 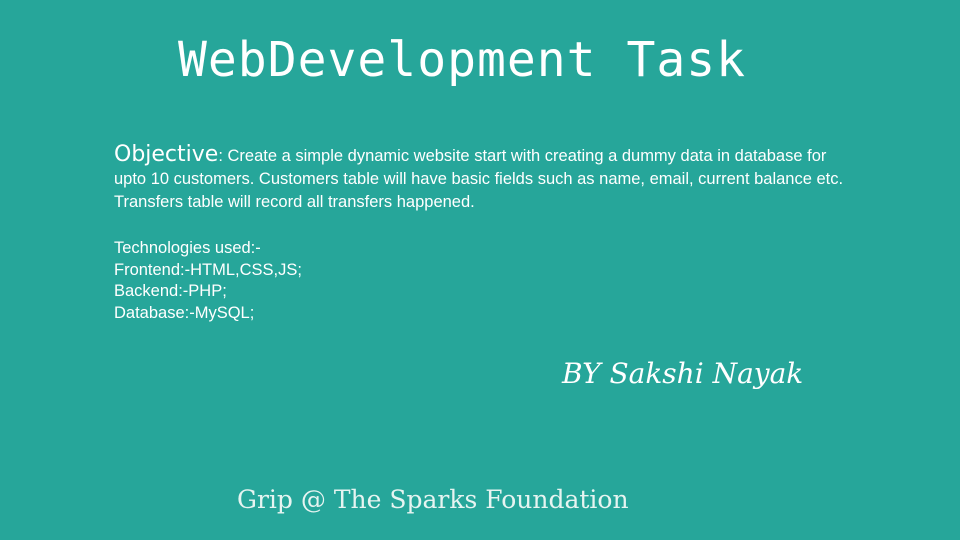 I want to click on slide-title: WebDevelopment Task, so click(x=462, y=60).